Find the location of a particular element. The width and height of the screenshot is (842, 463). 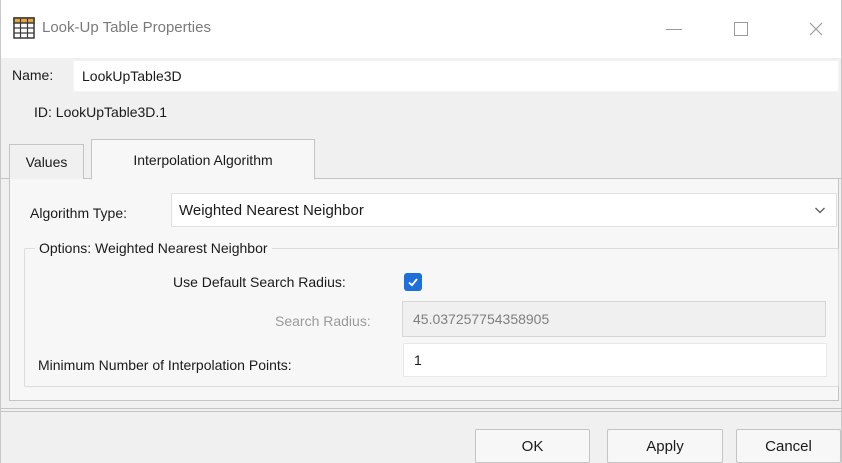

chevron-down-icon is located at coordinates (820, 210).